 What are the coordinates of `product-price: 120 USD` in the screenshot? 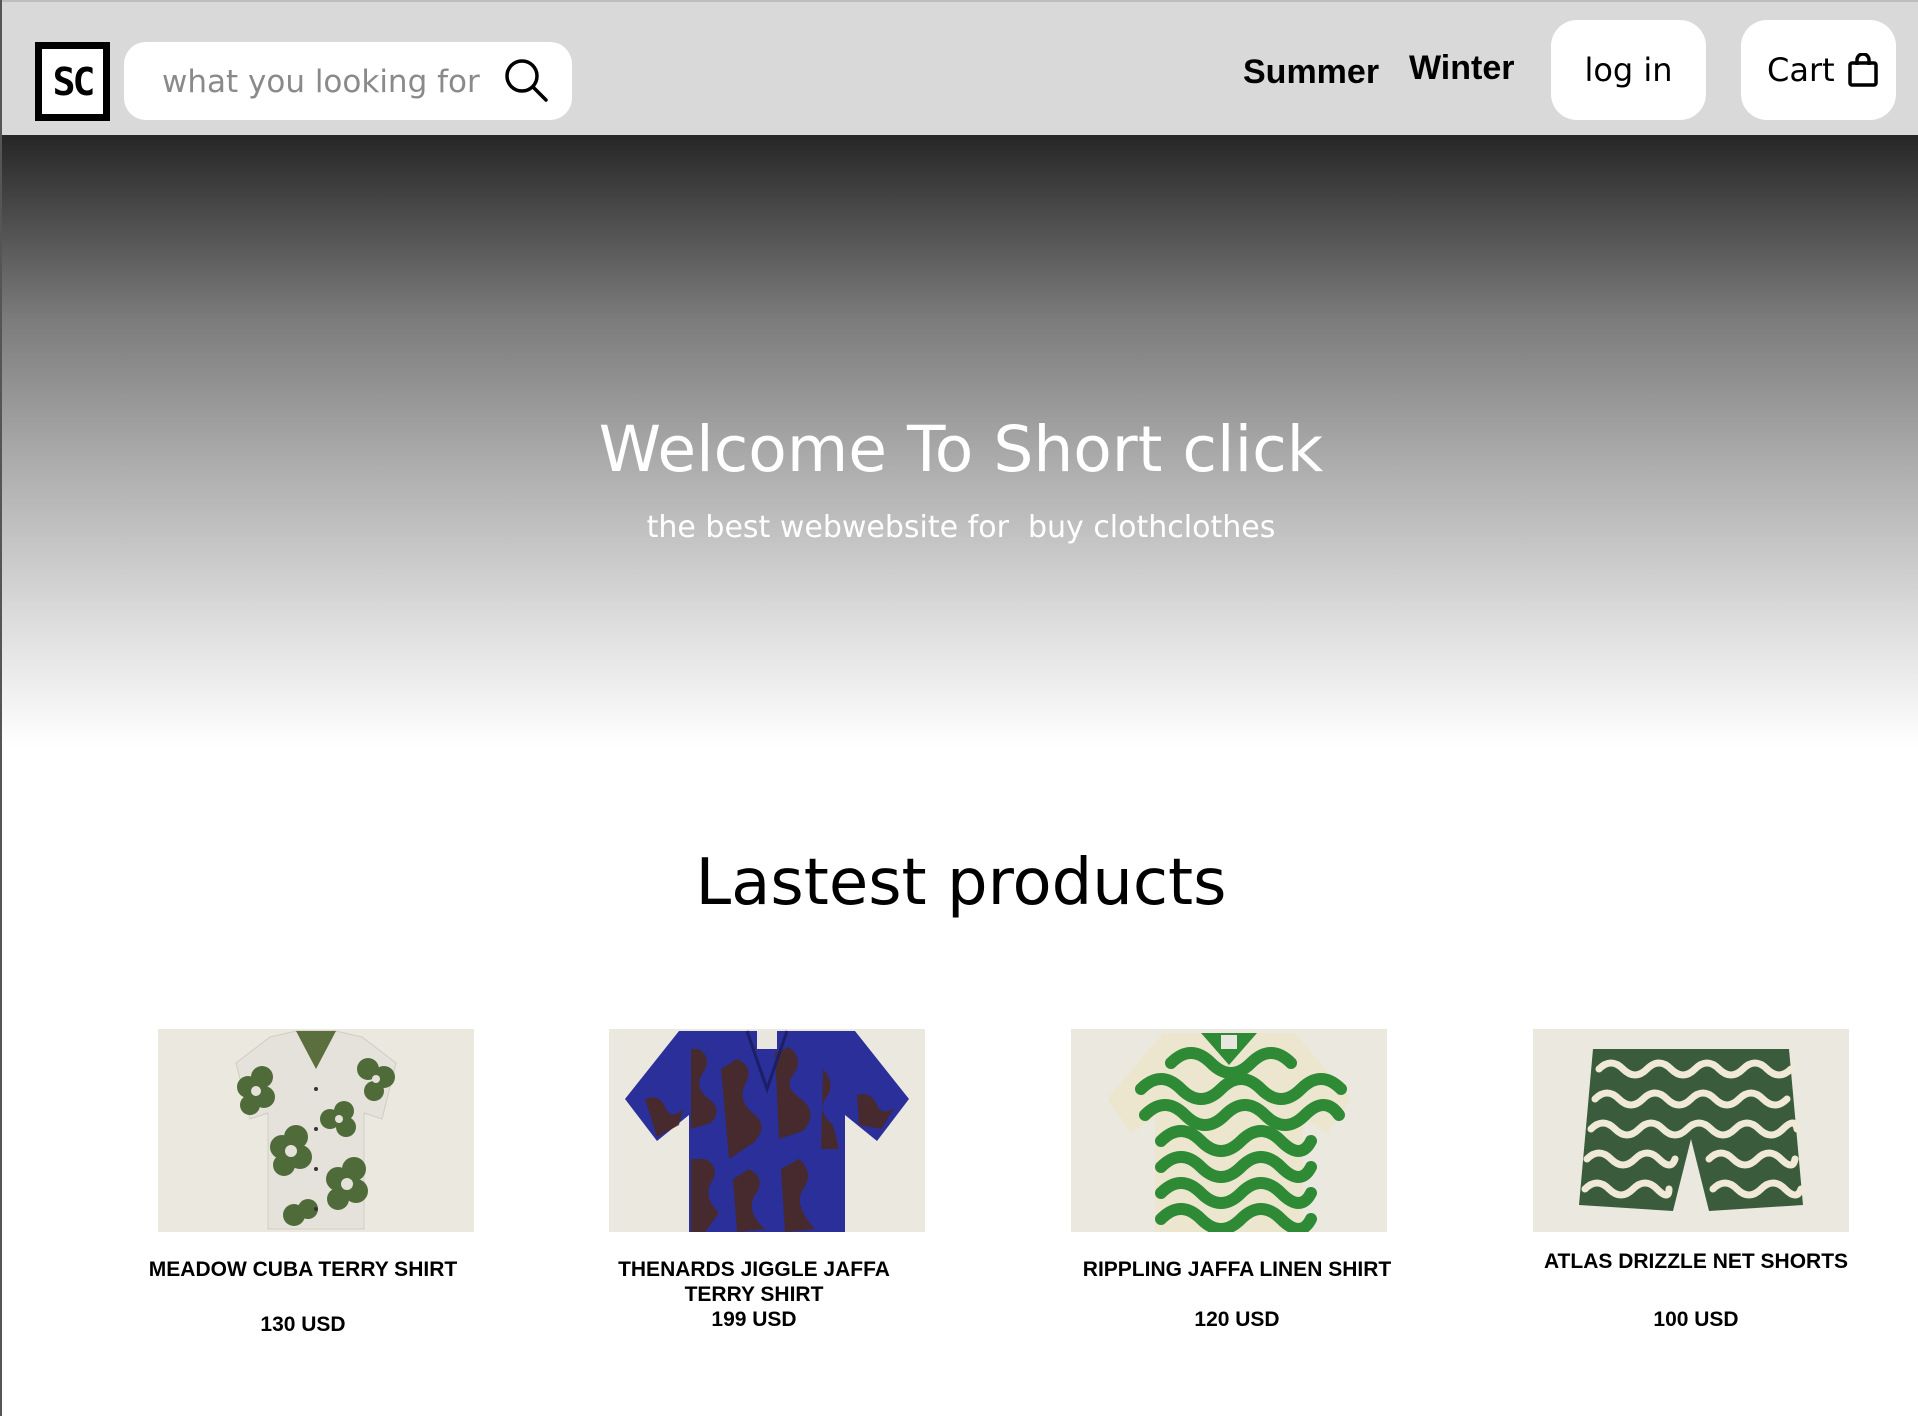 It's located at (1237, 1319).